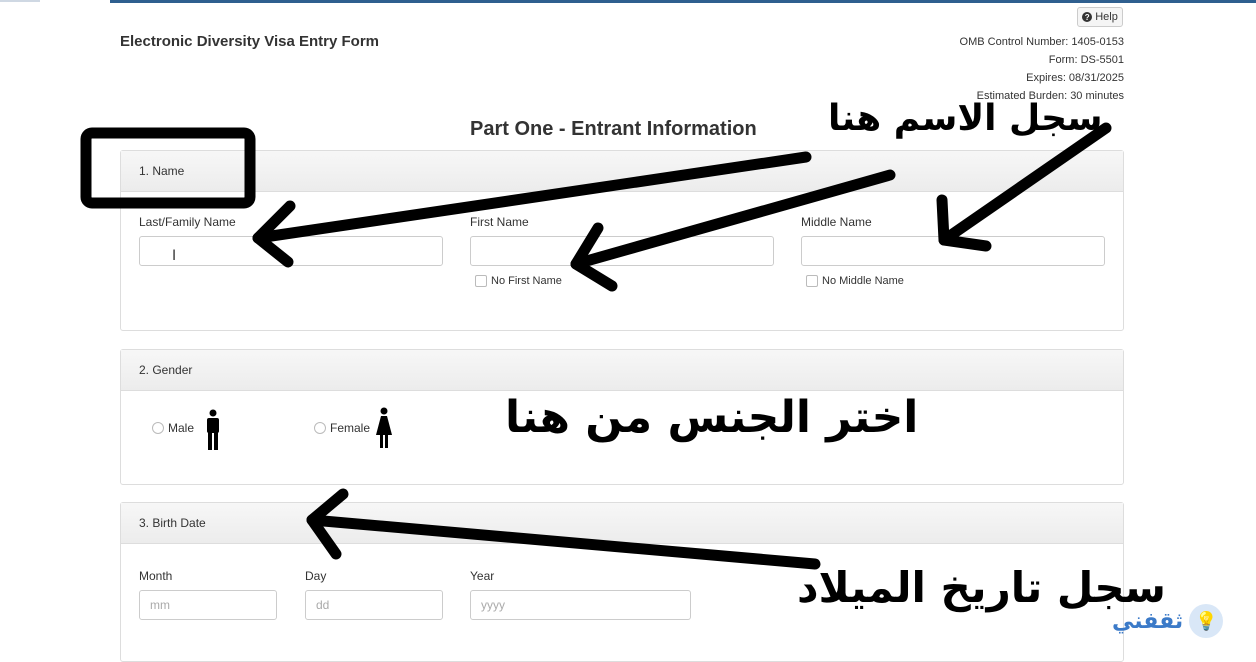 This screenshot has width=1256, height=662. Describe the element at coordinates (374, 605) in the screenshot. I see `day-input` at that location.